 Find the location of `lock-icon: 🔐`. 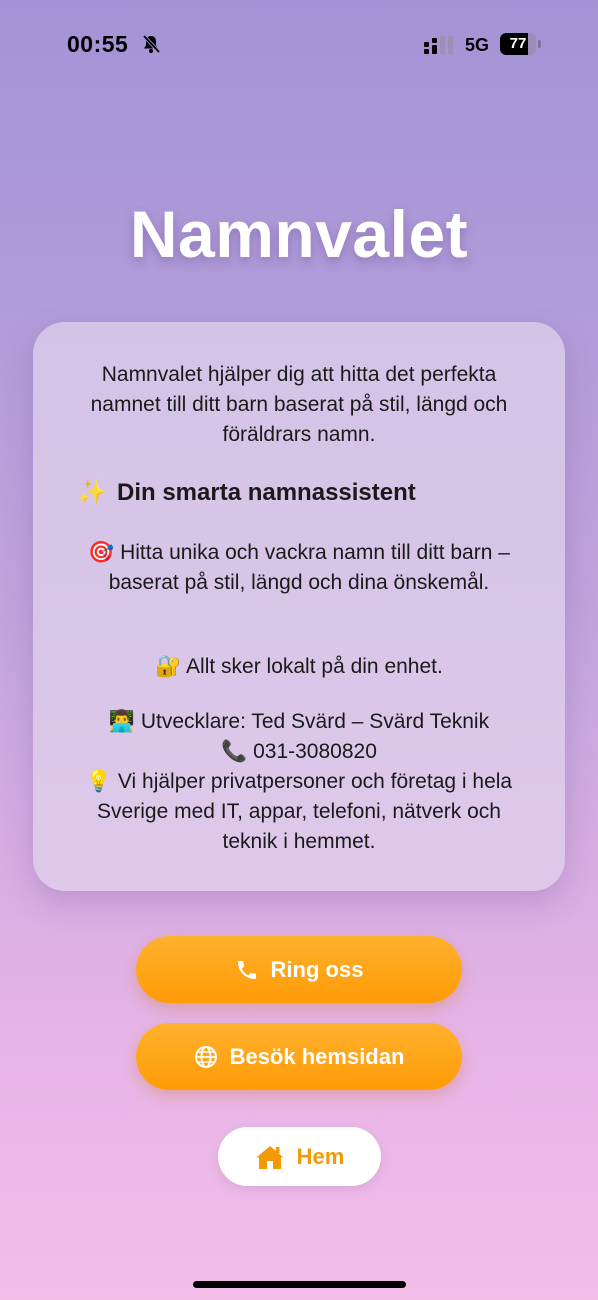

lock-icon: 🔐 is located at coordinates (168, 666).